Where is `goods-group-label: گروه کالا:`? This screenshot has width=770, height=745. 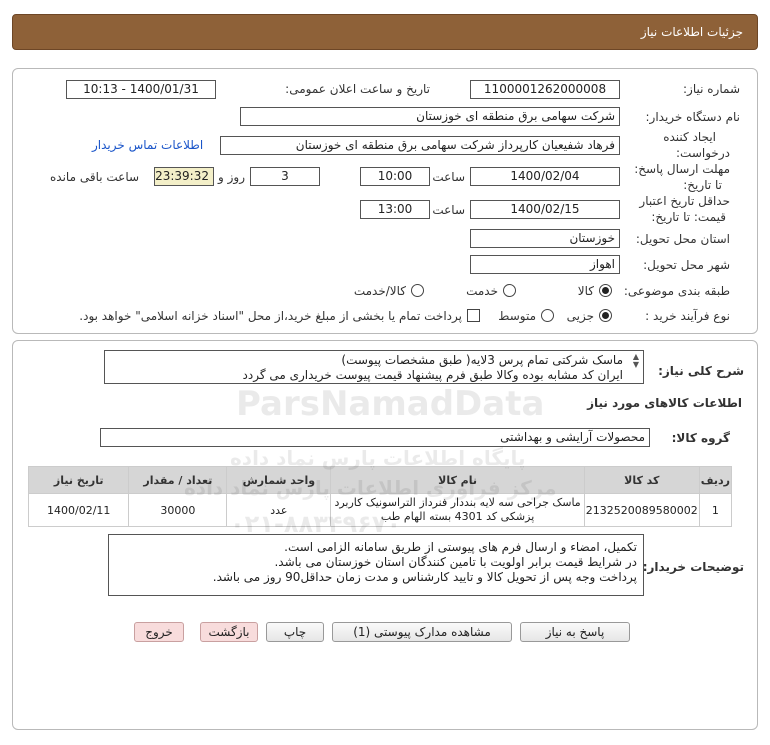
goods-group-label: گروه کالا: is located at coordinates (700, 438).